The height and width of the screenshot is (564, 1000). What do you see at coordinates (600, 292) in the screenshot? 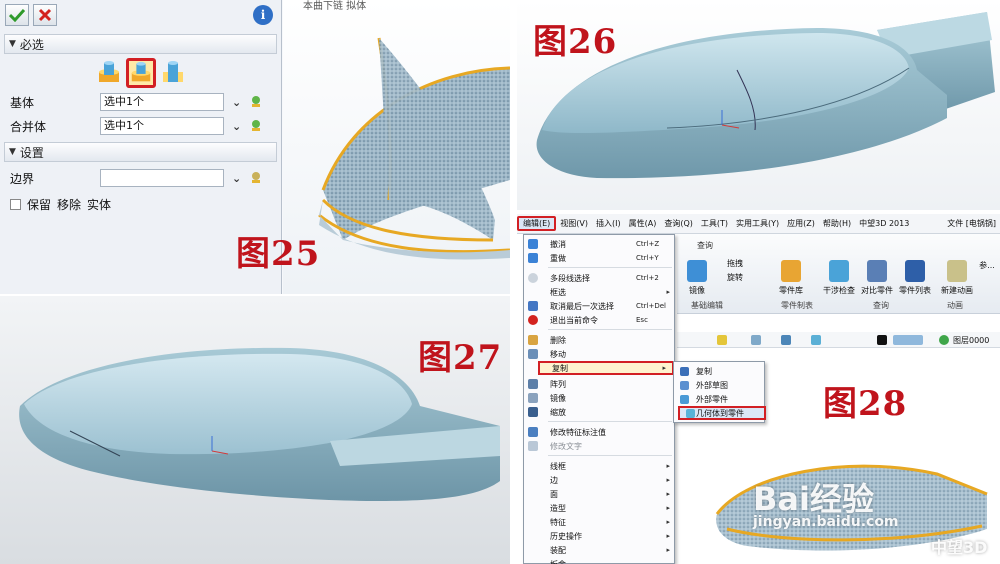
I see `menu-item-filter: 框选 ▸` at bounding box center [600, 292].